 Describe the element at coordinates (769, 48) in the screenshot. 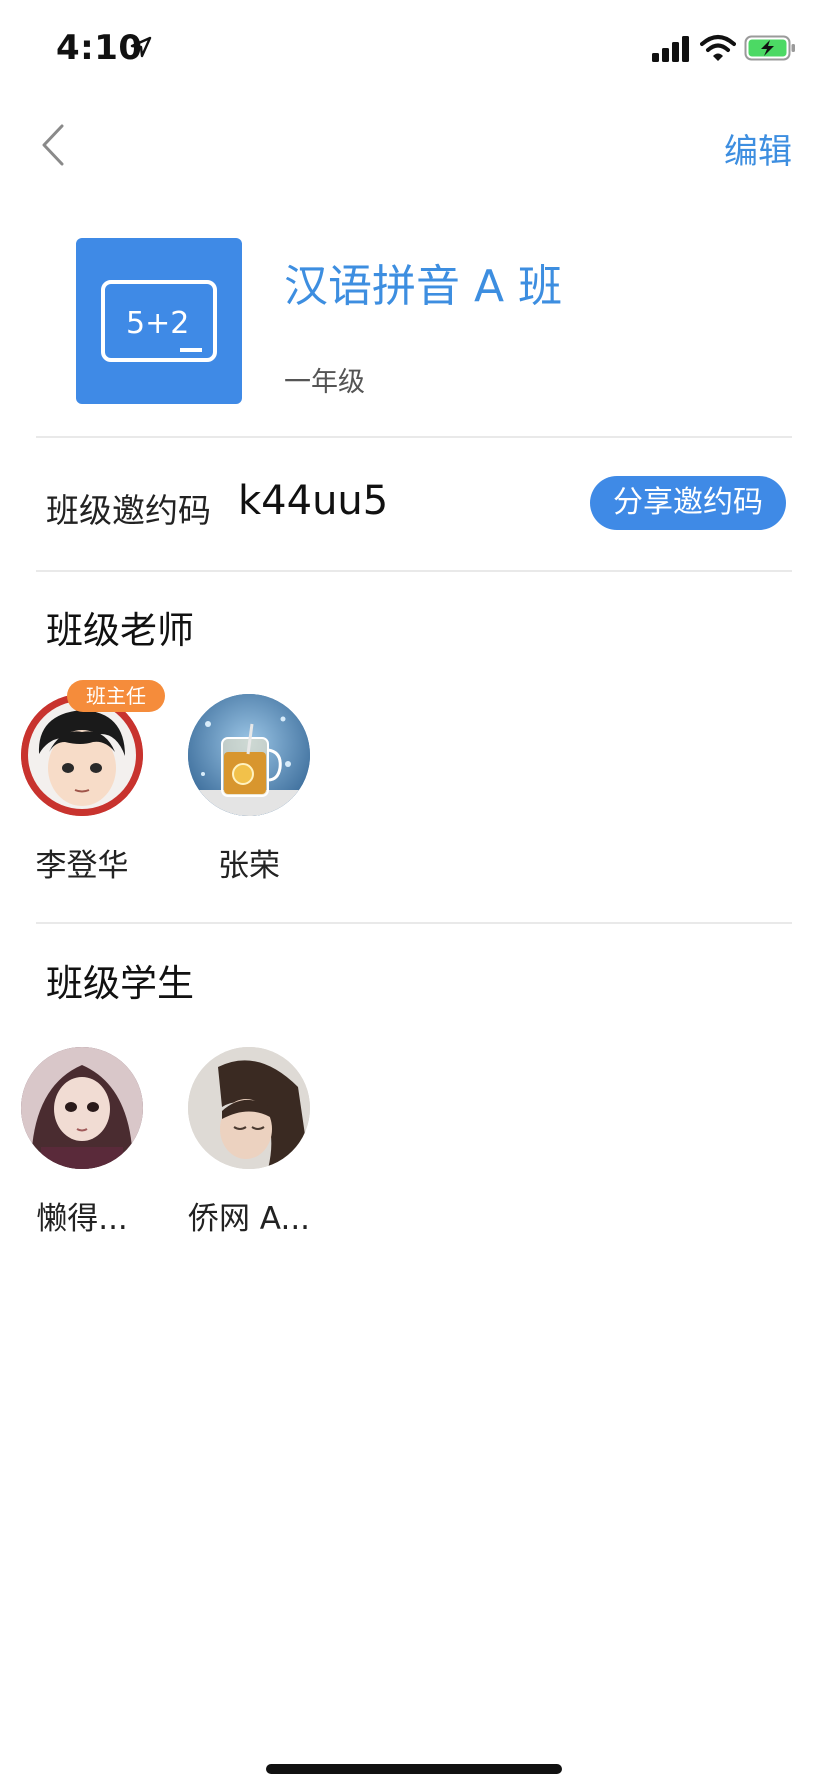

I see `battery-charging-icon` at that location.